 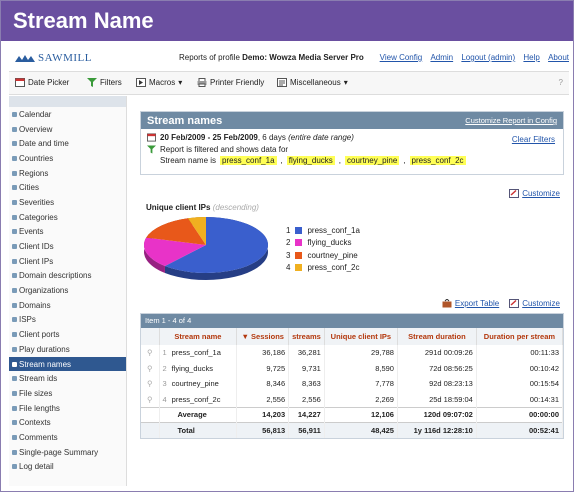 I want to click on column-header-streams: streams, so click(x=306, y=336).